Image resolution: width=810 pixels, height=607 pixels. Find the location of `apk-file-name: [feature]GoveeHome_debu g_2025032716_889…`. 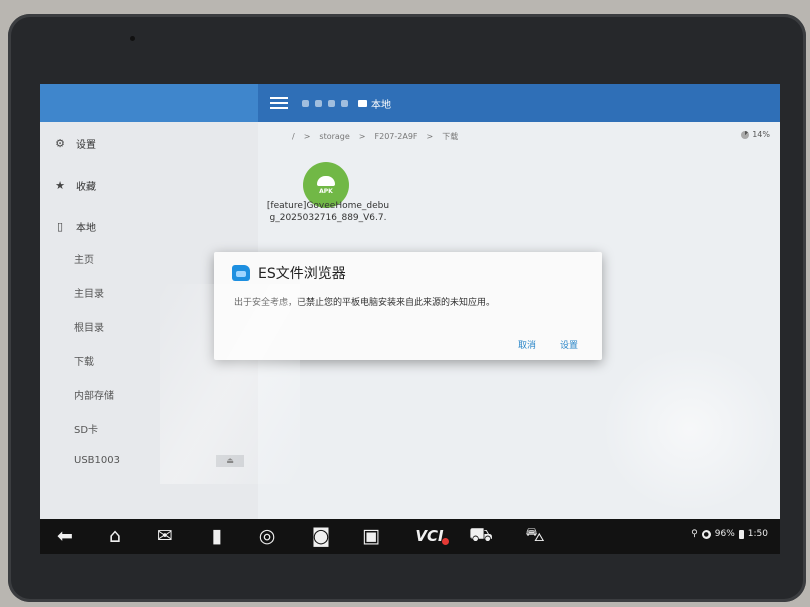

apk-file-name: [feature]GoveeHome_debu g_2025032716_889… is located at coordinates (328, 212).